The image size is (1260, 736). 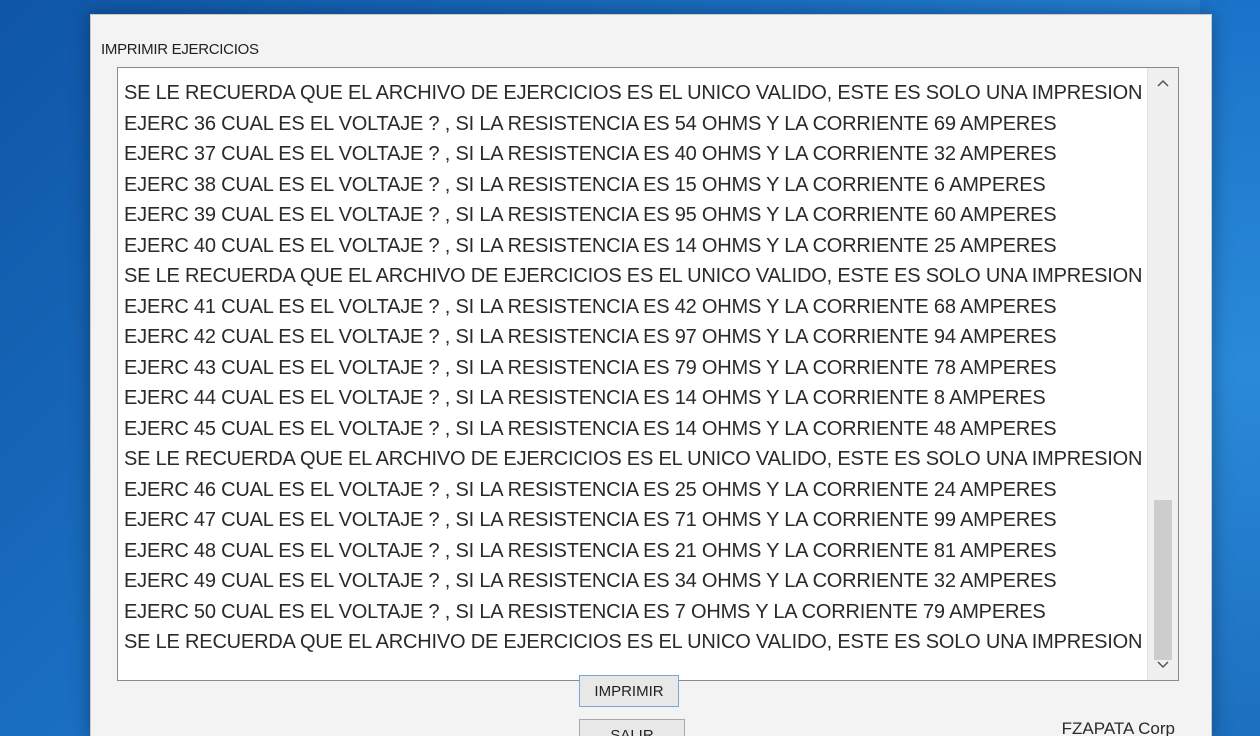 I want to click on vertical-scrollbar, so click(x=1162, y=374).